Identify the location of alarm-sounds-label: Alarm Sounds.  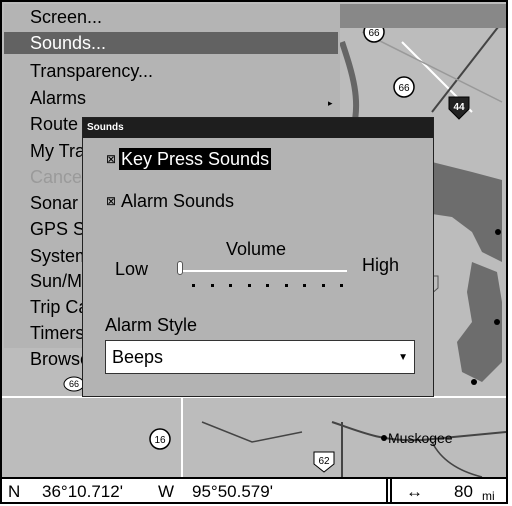
(177, 201).